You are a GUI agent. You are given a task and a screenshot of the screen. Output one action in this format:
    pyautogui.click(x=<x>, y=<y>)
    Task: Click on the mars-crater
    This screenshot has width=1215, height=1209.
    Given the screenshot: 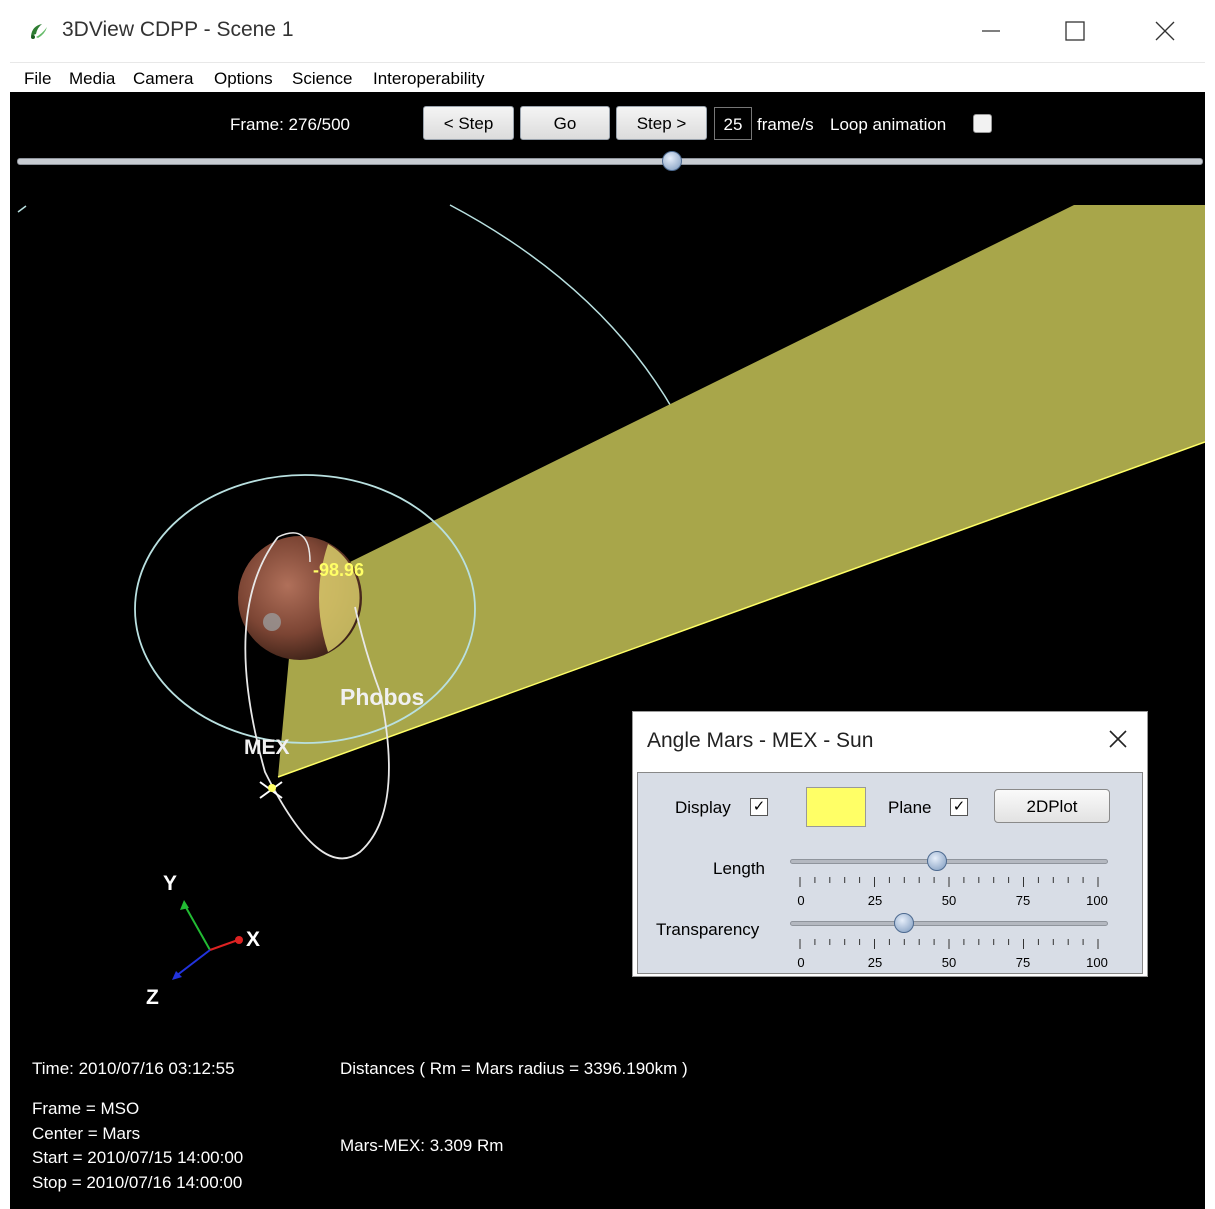 What is the action you would take?
    pyautogui.click(x=272, y=622)
    